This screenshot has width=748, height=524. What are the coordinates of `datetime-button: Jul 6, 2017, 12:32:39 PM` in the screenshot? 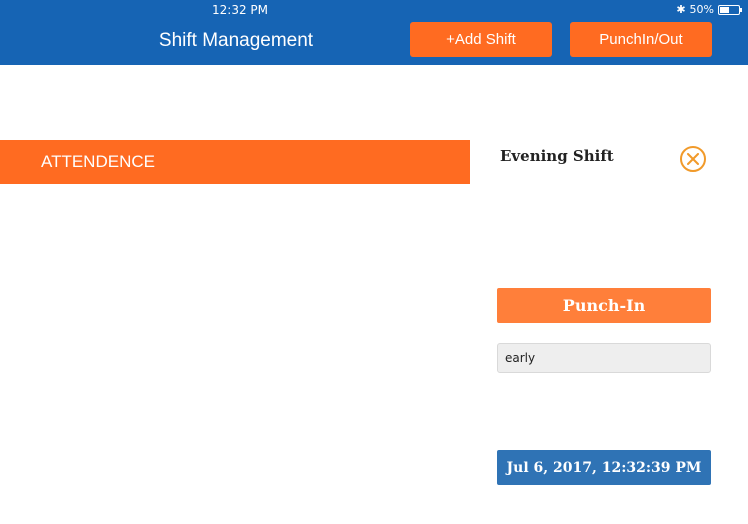 It's located at (604, 467).